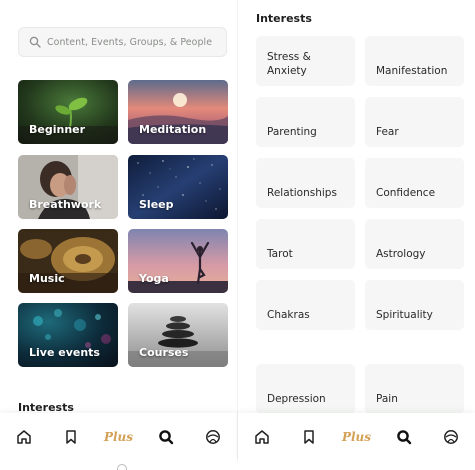 This screenshot has height=470, width=475. What do you see at coordinates (305, 305) in the screenshot?
I see `interest-card-chakras: Chakras` at bounding box center [305, 305].